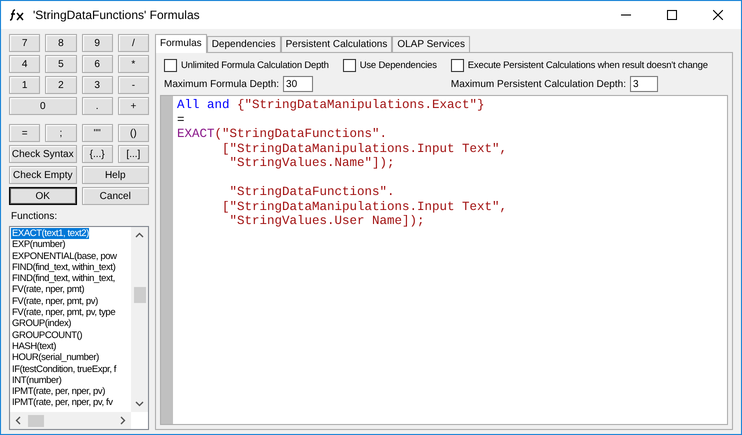  Describe the element at coordinates (47, 290) in the screenshot. I see `function-item: FV(rate, nper, pmt)` at that location.